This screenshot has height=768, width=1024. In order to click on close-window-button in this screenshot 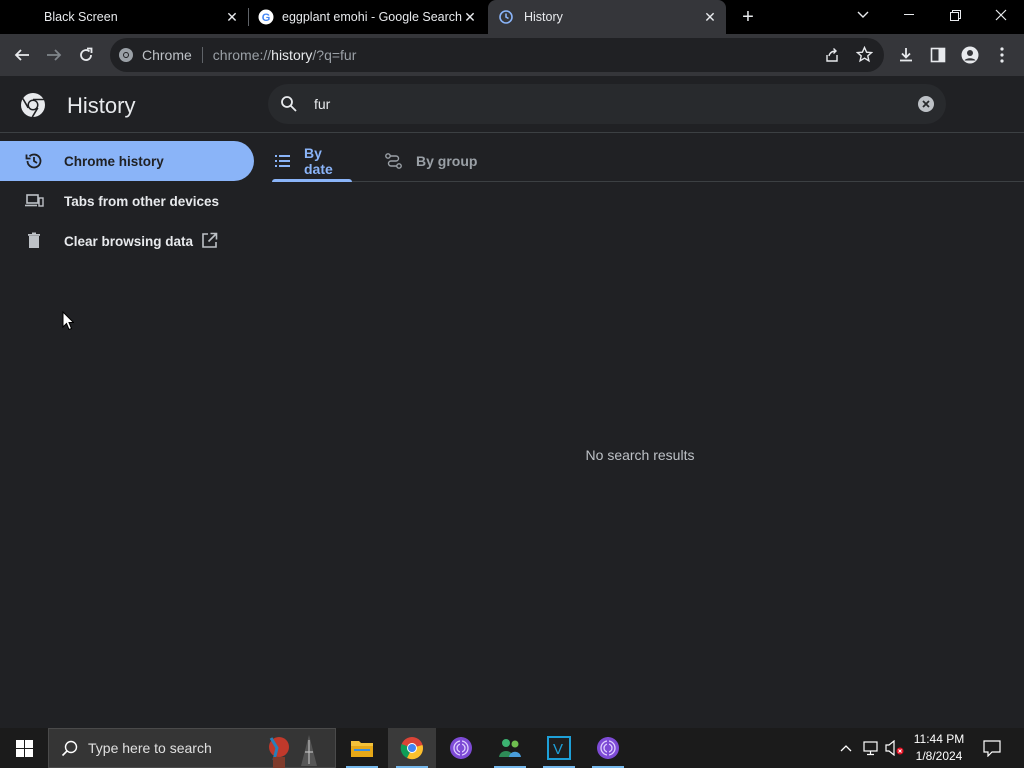, I will do `click(1001, 15)`.